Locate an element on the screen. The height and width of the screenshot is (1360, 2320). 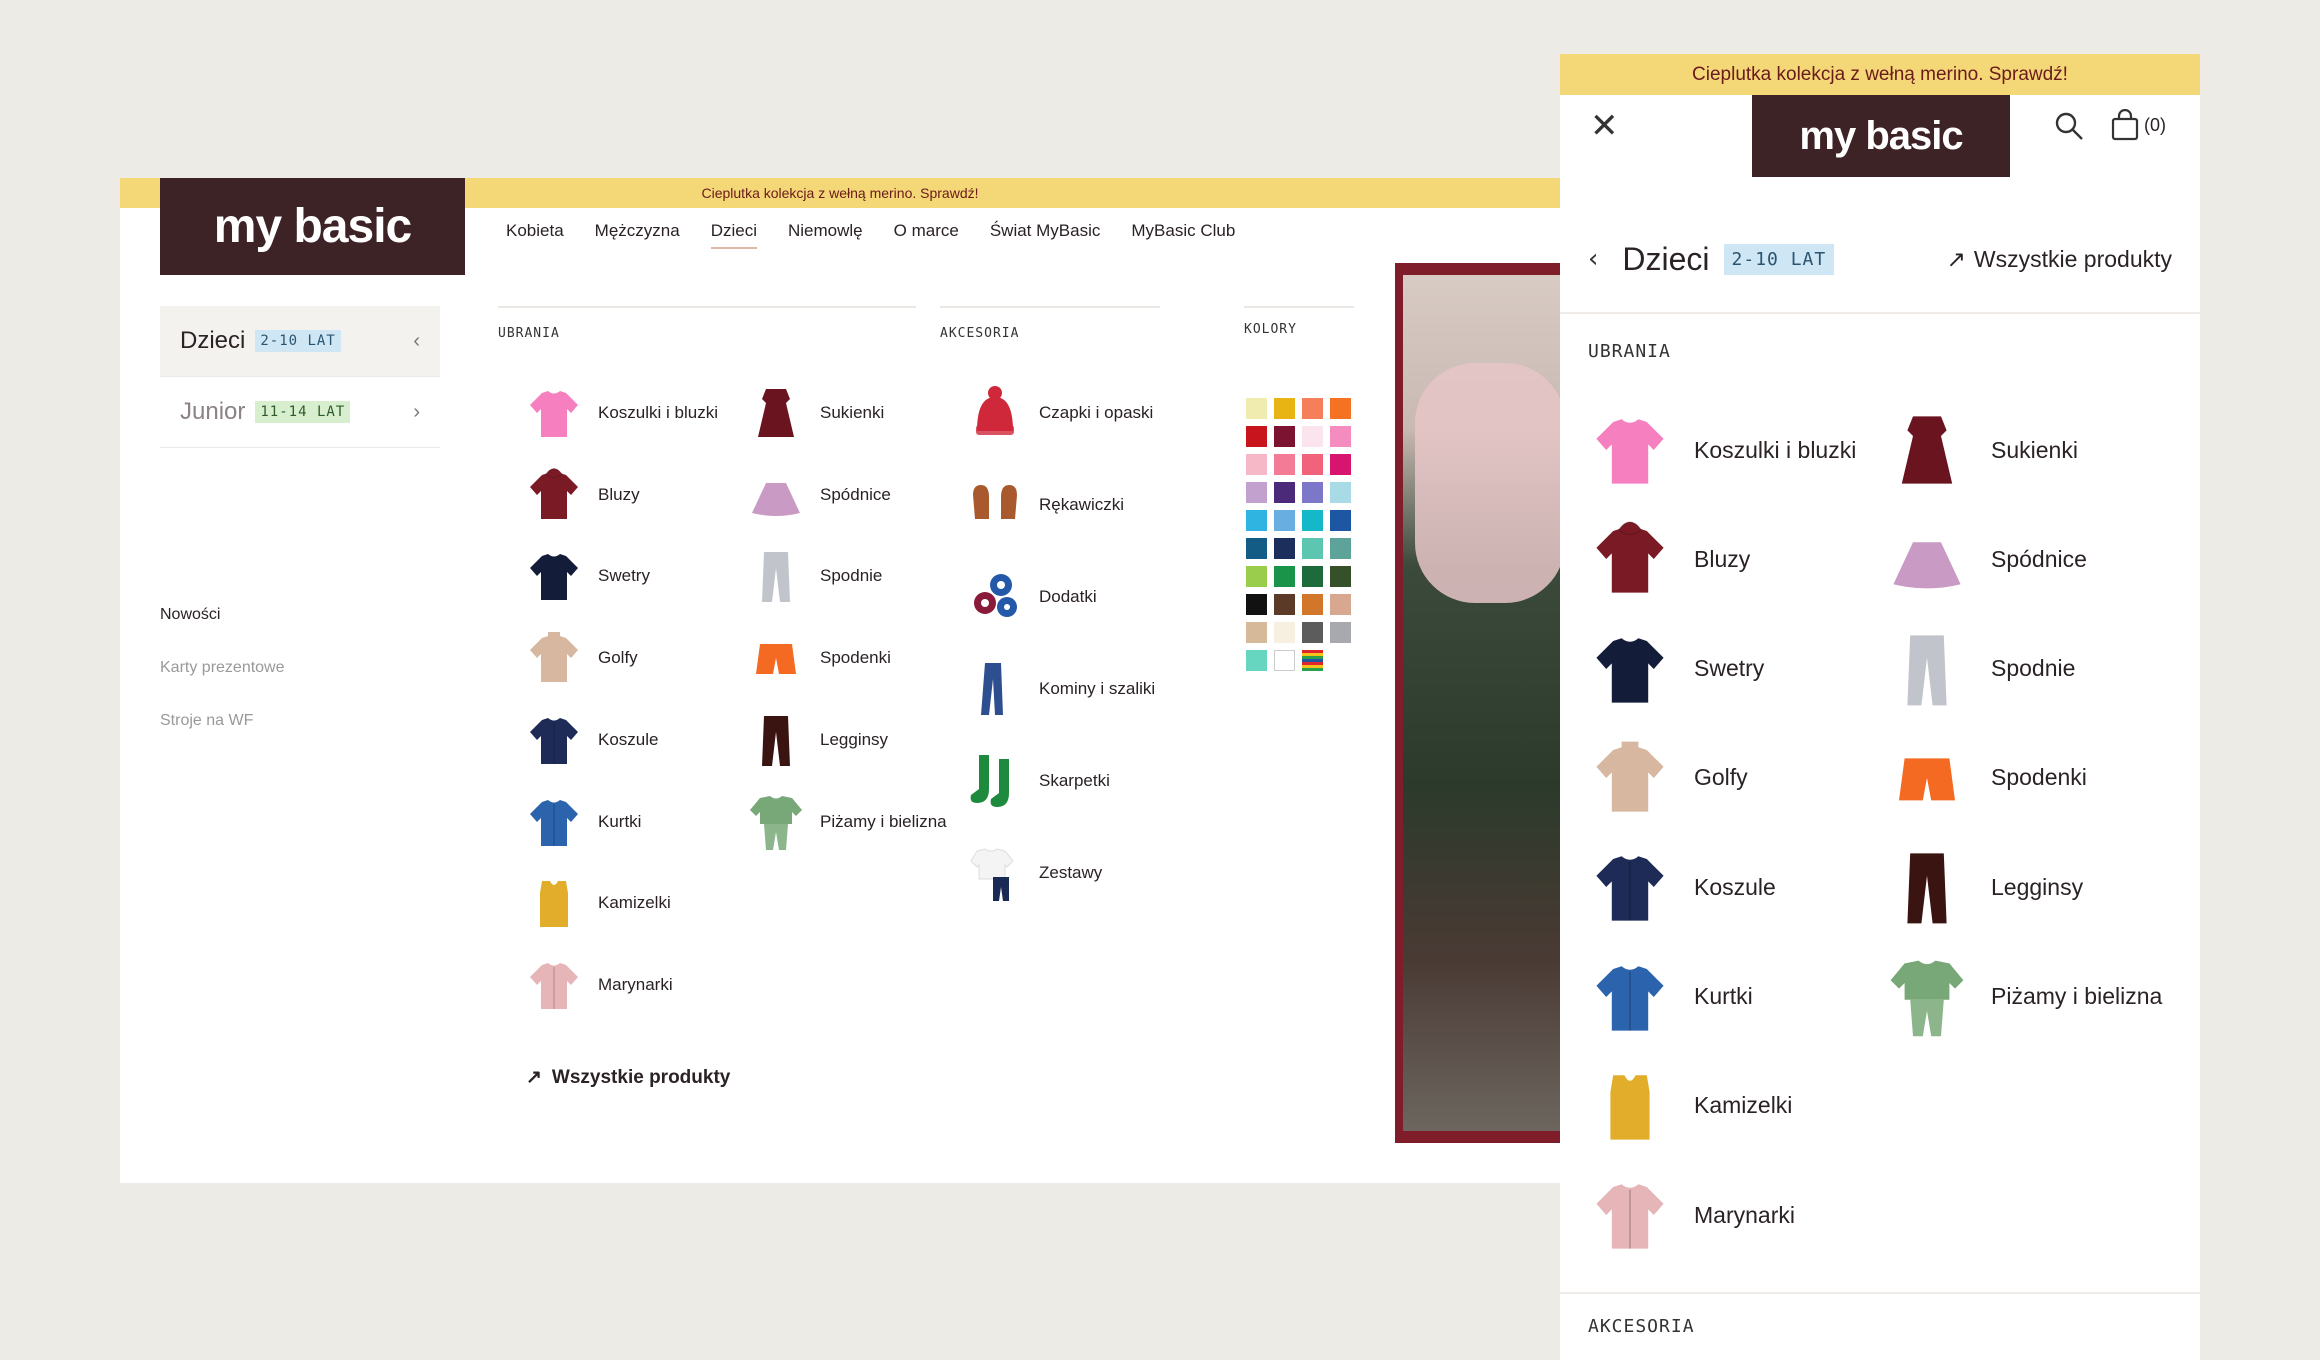
nav-mezczyzna: Mężczyzna is located at coordinates (637, 235).